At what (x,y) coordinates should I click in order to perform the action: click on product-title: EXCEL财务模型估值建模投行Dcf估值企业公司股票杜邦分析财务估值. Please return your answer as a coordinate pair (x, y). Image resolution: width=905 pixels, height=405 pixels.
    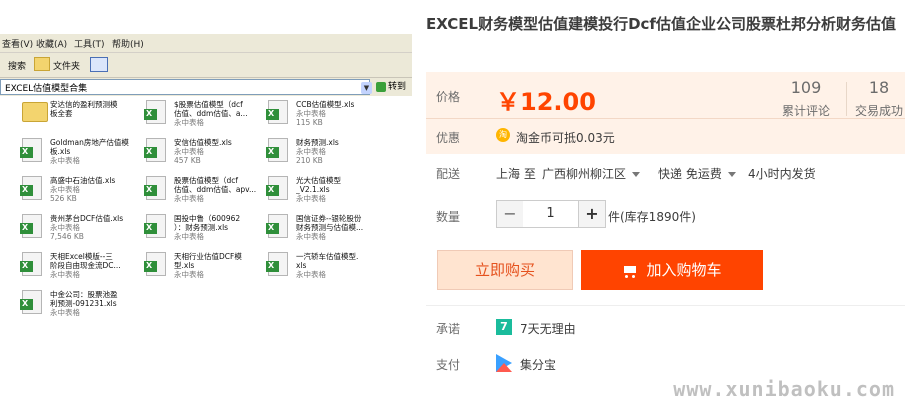
    Looking at the image, I should click on (661, 24).